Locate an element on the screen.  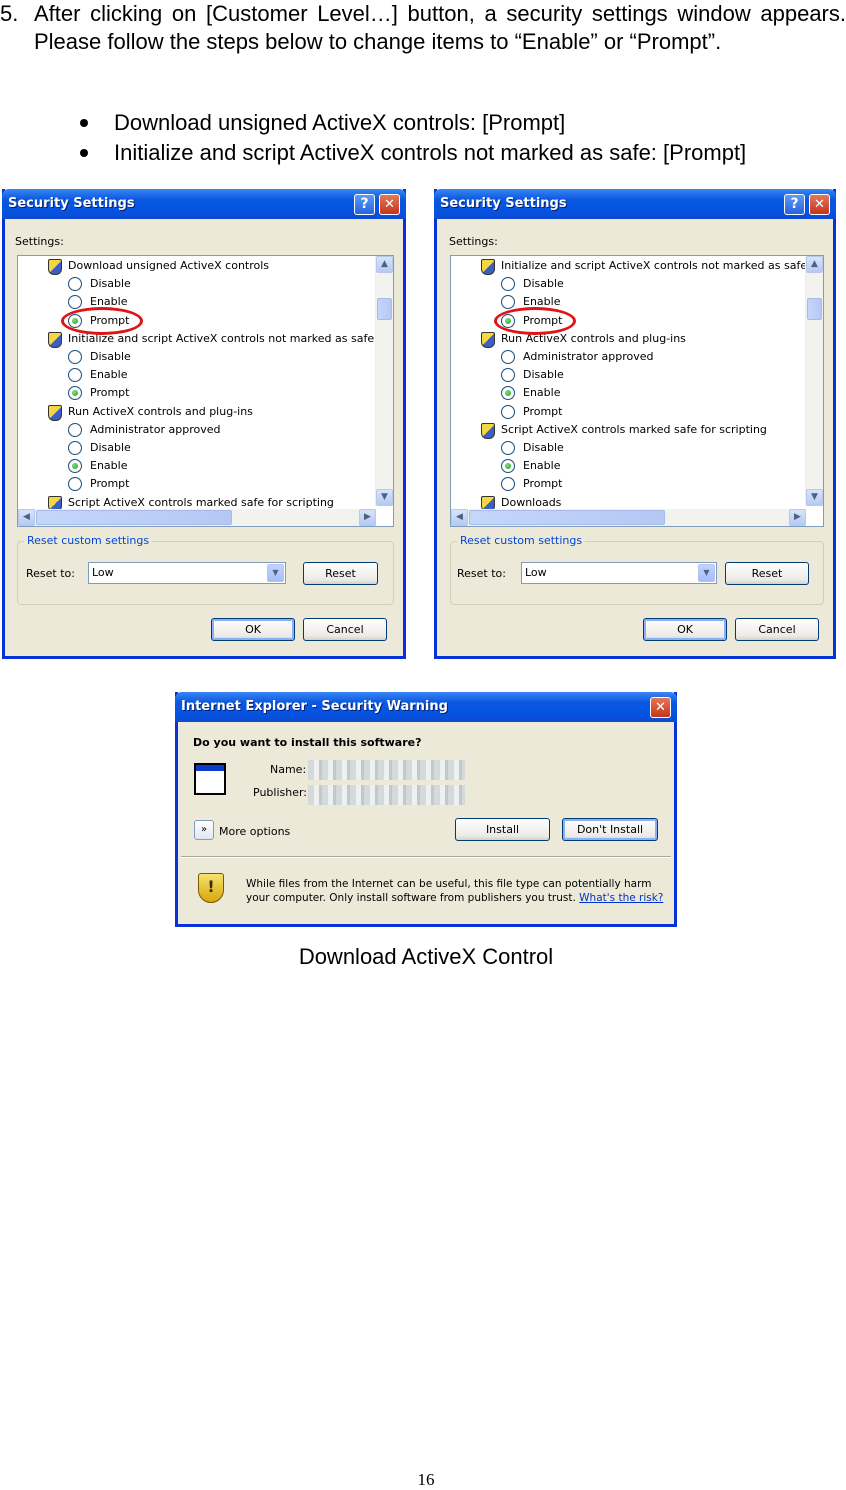
shield-icon is located at coordinates (488, 339).